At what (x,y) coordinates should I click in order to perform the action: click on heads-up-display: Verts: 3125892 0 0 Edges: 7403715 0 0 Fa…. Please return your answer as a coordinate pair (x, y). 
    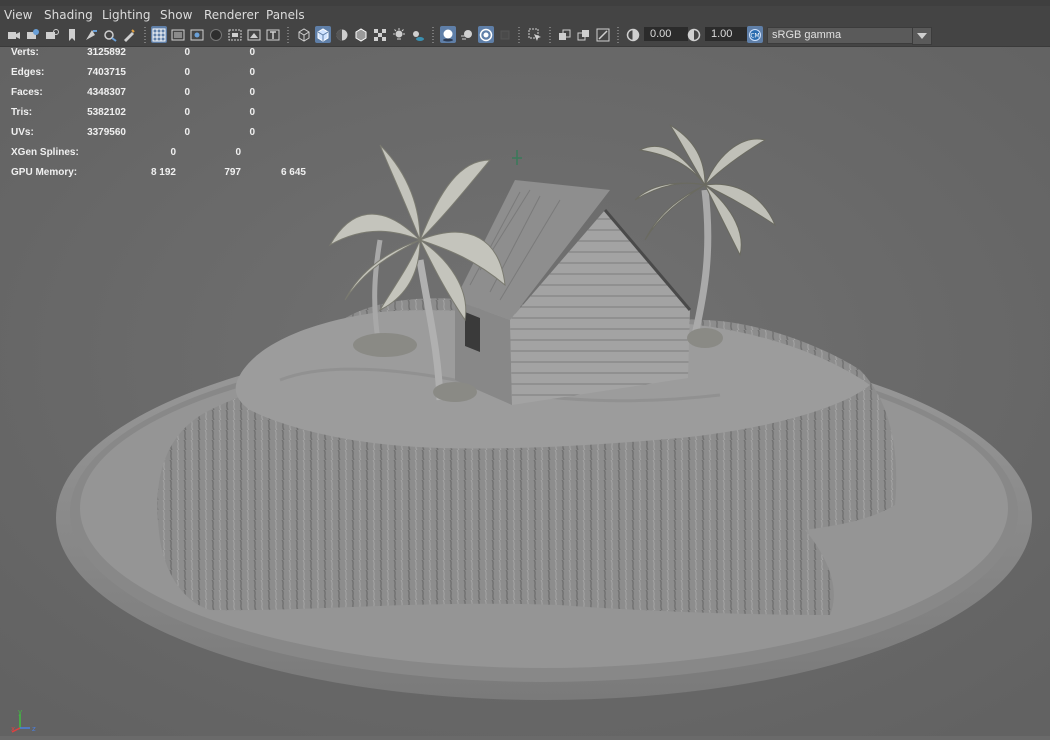
    Looking at the image, I should click on (170, 117).